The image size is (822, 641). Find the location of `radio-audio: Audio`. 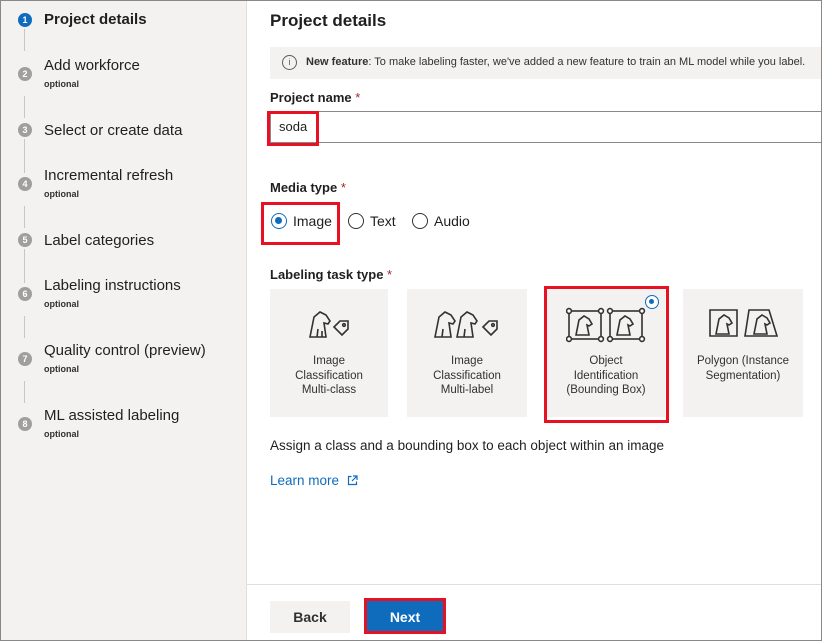

radio-audio: Audio is located at coordinates (441, 221).